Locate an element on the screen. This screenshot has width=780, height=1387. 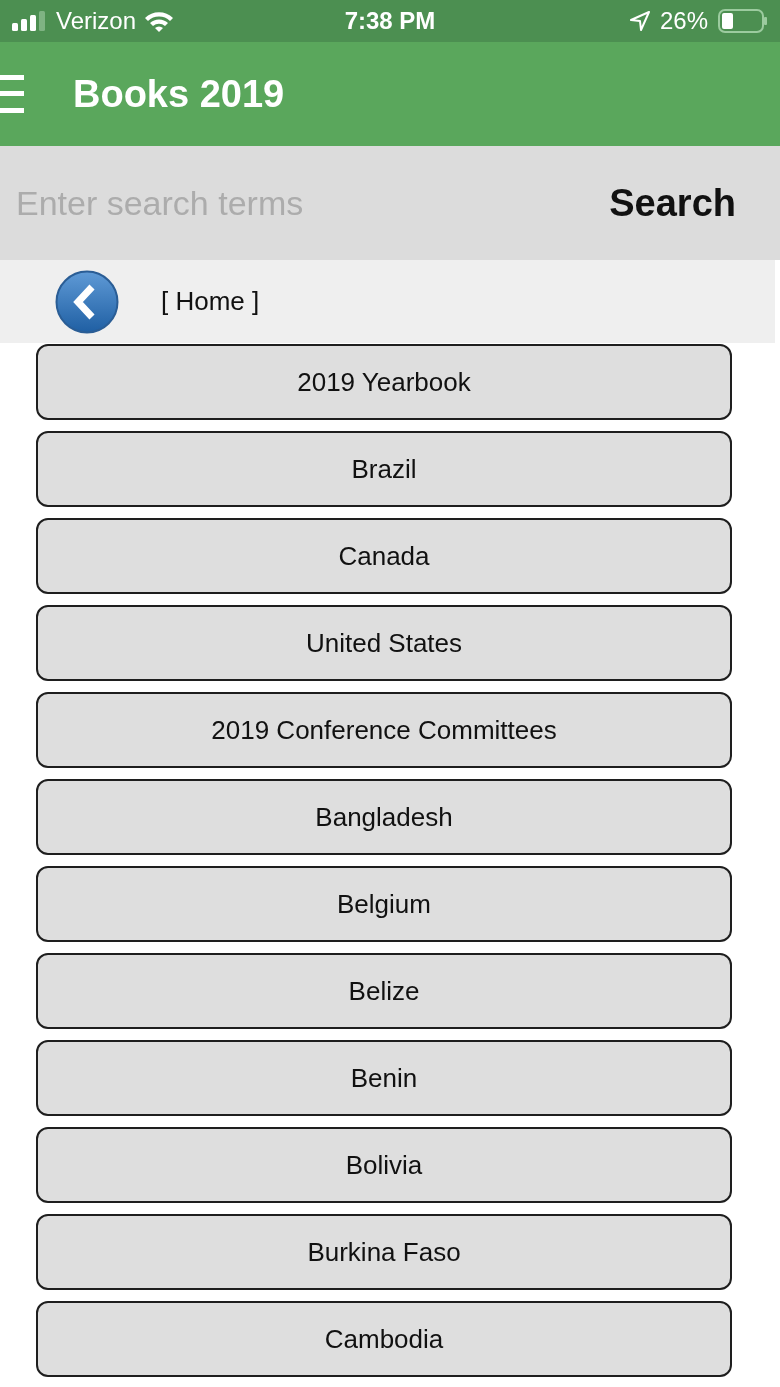
search-button: Search is located at coordinates (684, 203).